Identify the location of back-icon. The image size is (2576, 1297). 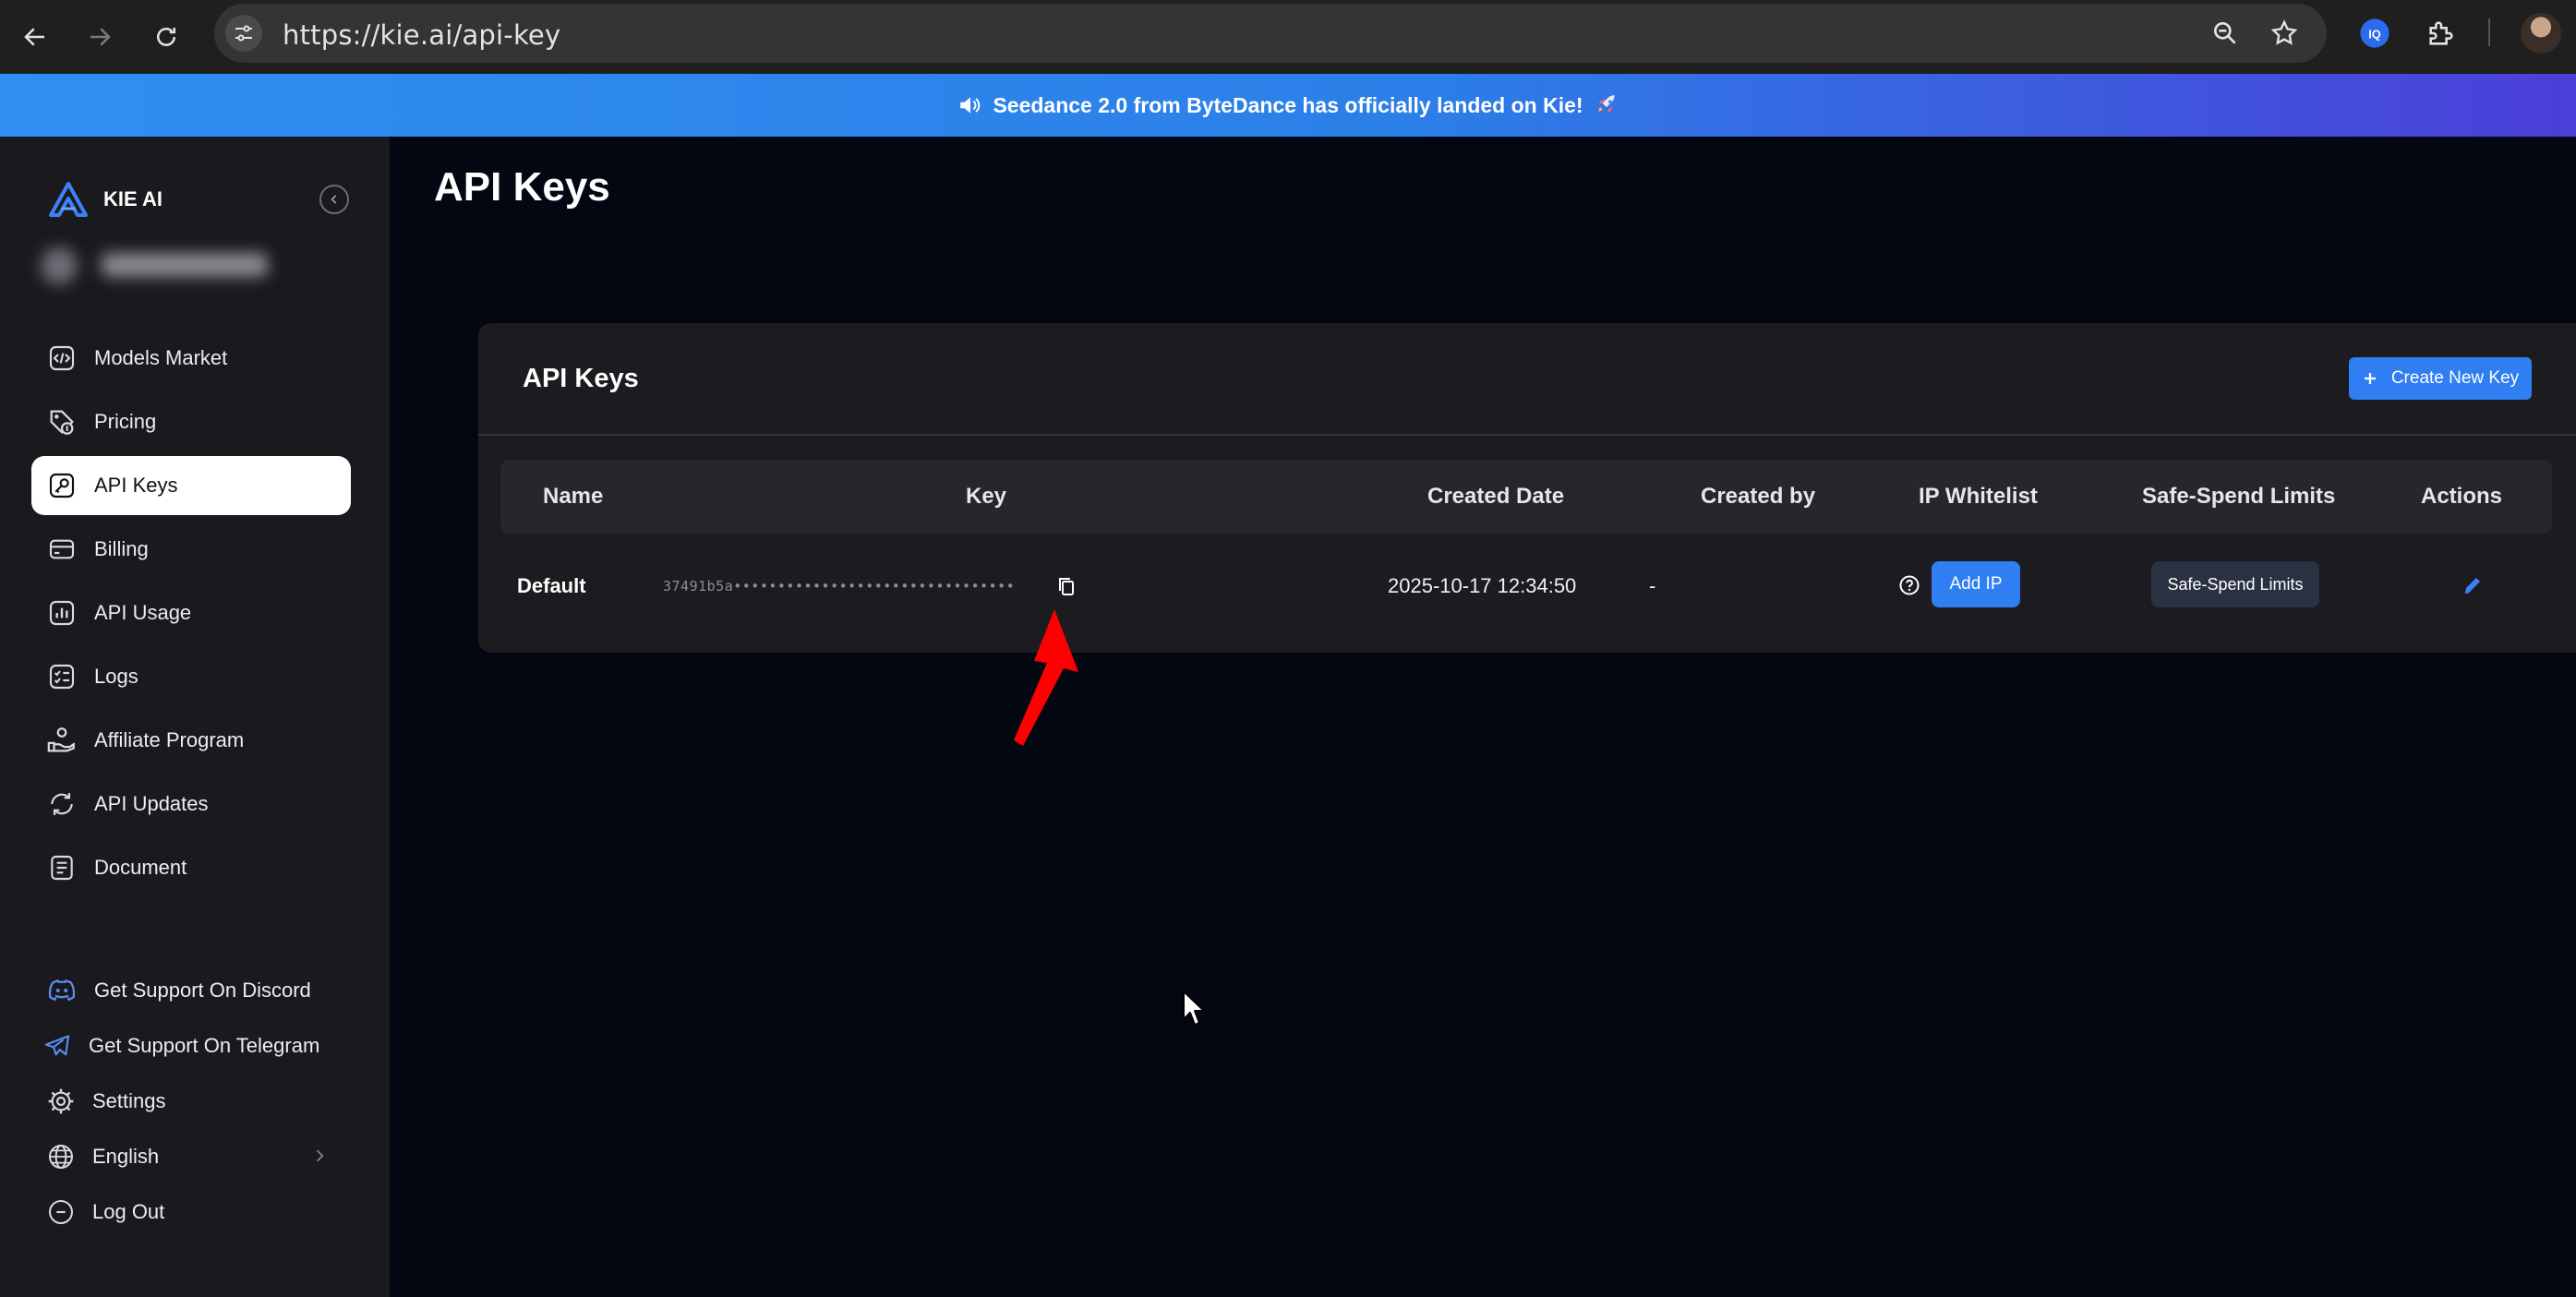
(35, 37).